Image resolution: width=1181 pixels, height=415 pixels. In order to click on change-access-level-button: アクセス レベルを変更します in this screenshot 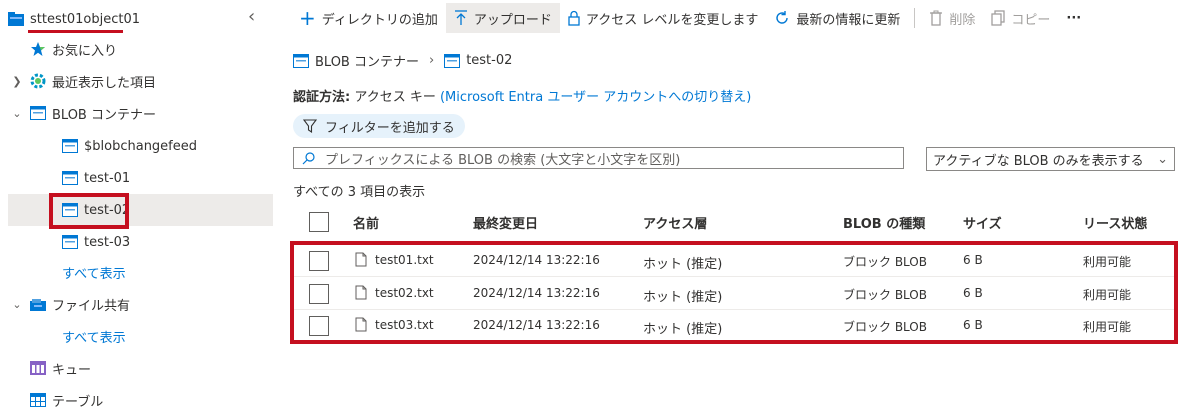, I will do `click(663, 18)`.